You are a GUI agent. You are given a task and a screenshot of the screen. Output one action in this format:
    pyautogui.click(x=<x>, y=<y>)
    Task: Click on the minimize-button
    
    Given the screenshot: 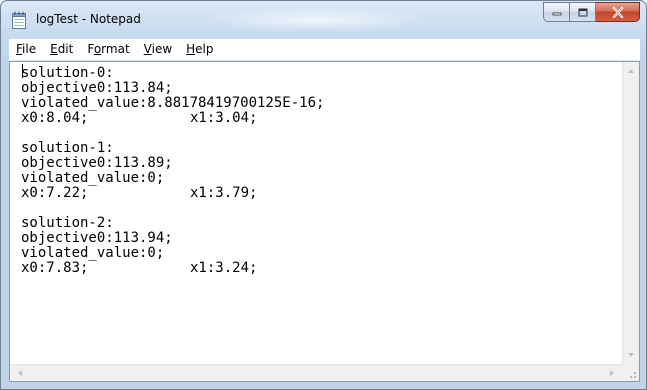 What is the action you would take?
    pyautogui.click(x=556, y=12)
    